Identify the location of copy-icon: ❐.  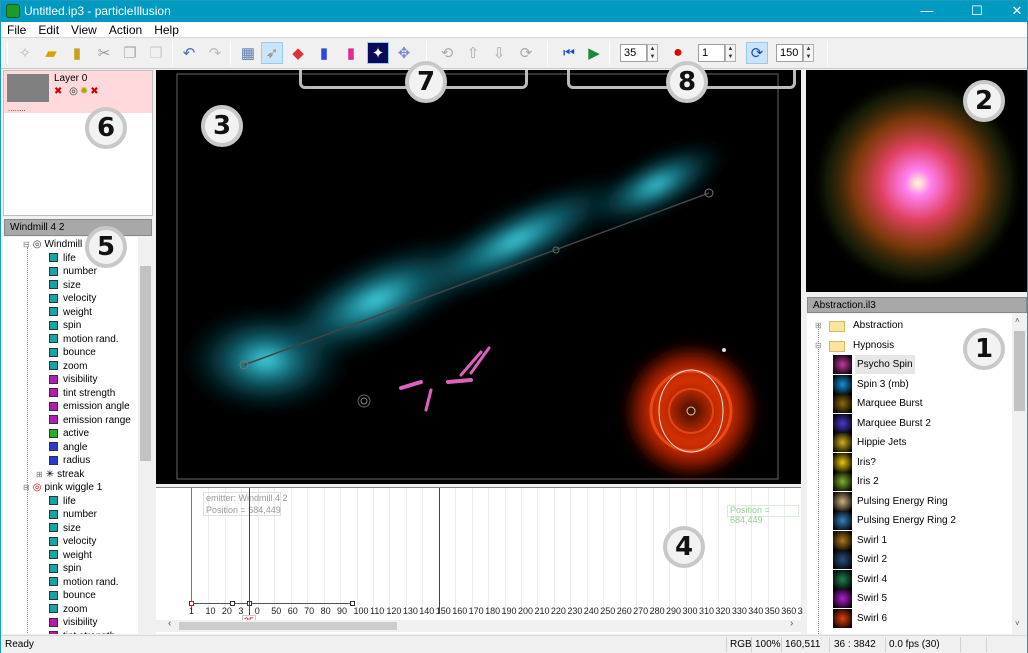
(130, 53).